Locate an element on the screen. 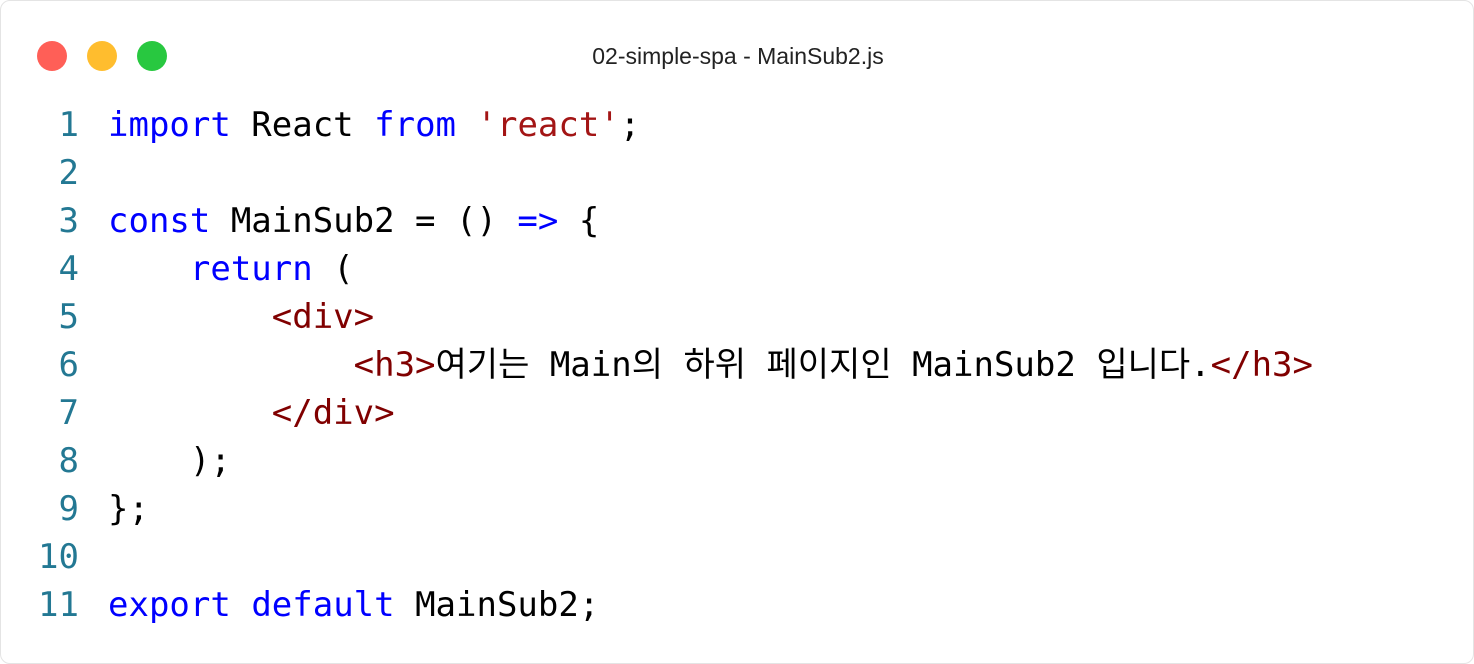 Image resolution: width=1474 pixels, height=664 pixels. code-token: default is located at coordinates (323, 605).